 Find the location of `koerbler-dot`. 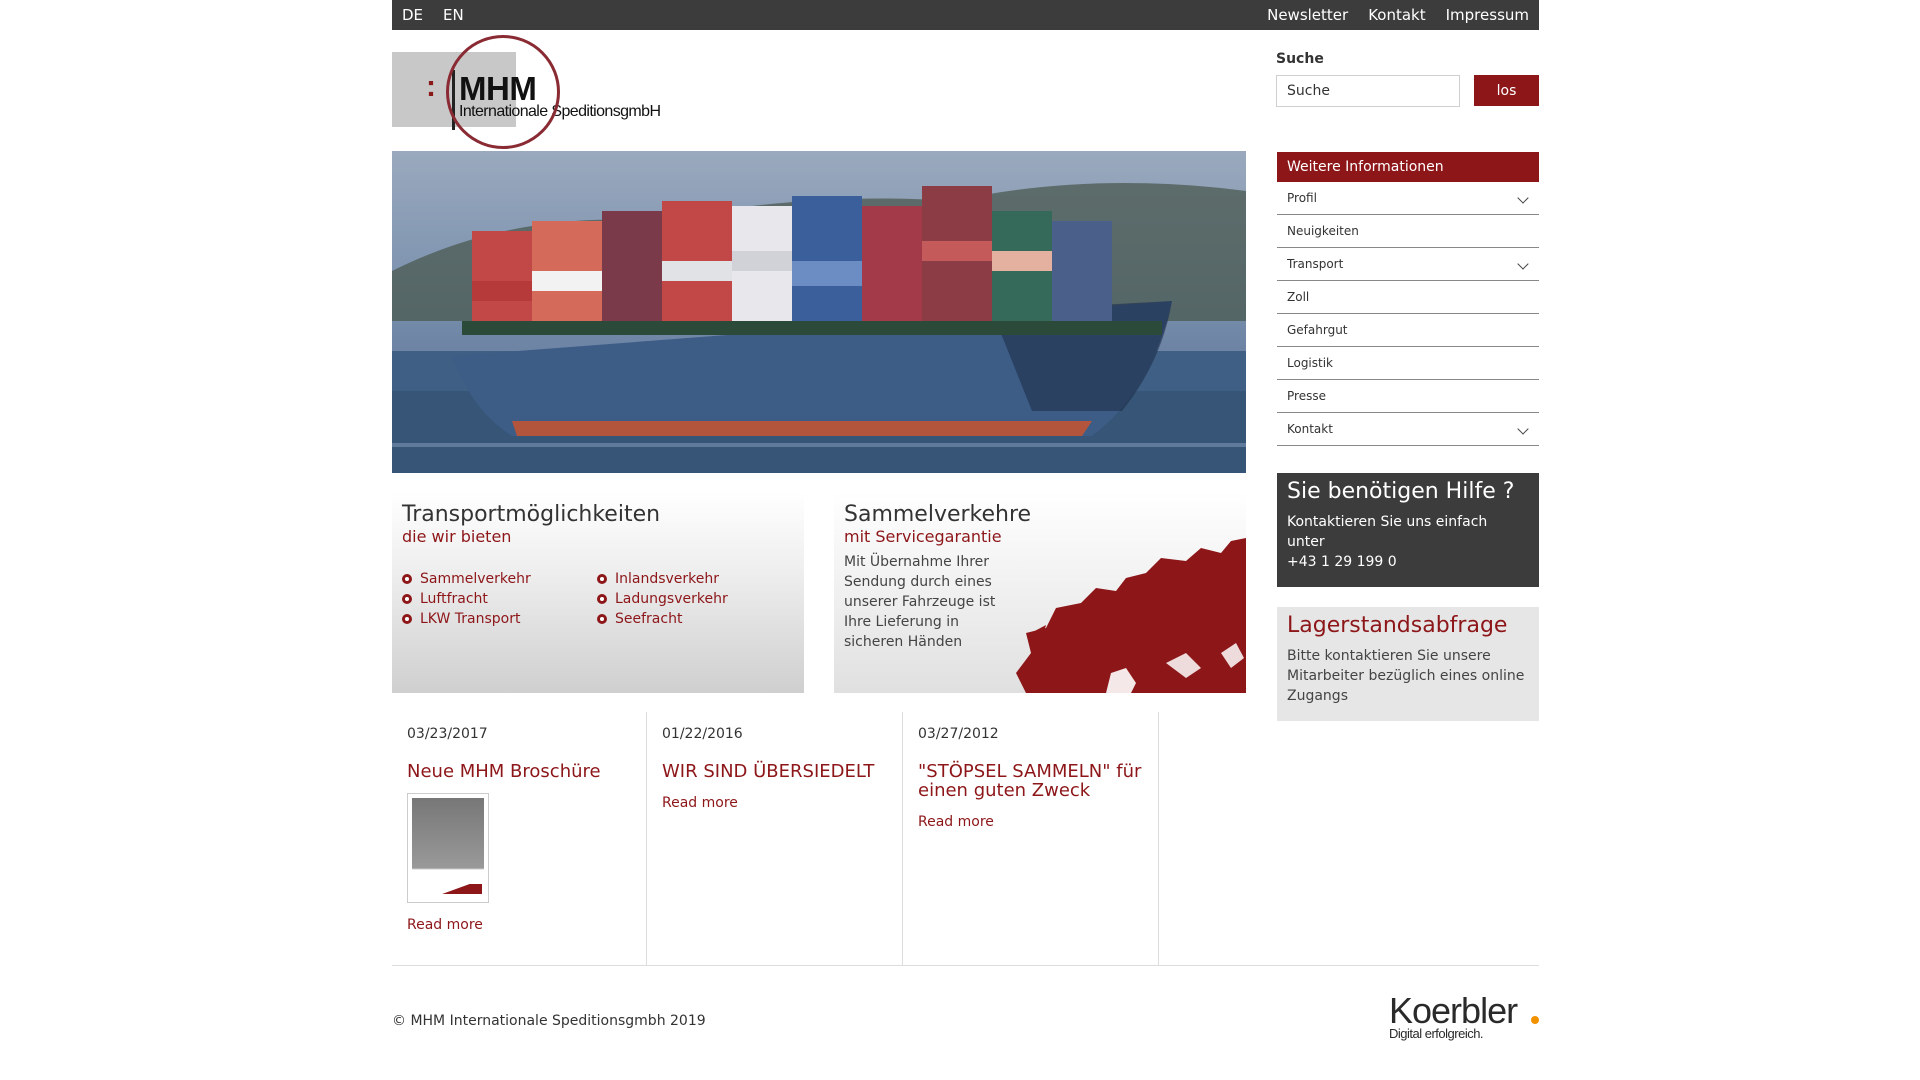

koerbler-dot is located at coordinates (1535, 1020).